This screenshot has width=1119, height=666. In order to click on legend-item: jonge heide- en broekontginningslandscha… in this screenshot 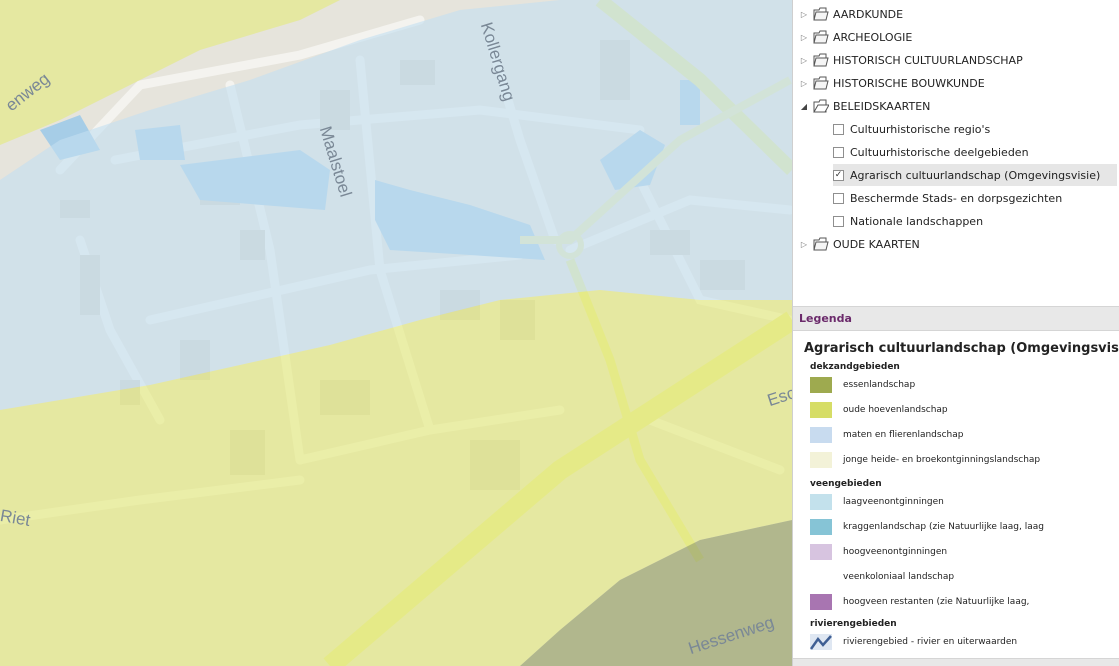, I will do `click(930, 460)`.